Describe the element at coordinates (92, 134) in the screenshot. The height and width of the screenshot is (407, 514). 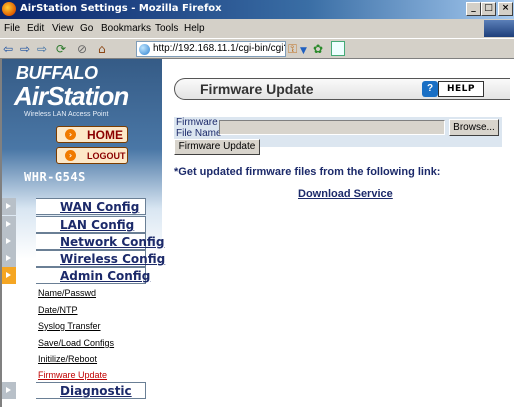
I see `home-button: › HOME` at that location.